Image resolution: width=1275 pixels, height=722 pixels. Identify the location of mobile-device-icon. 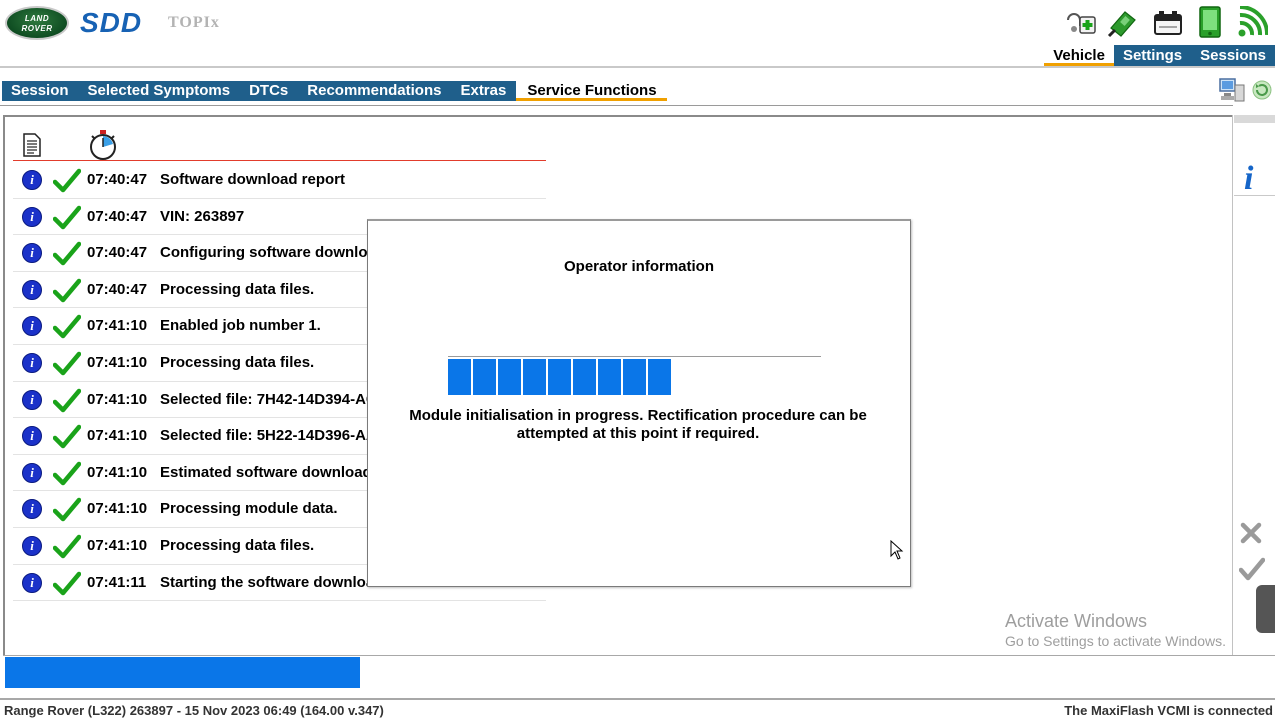
(1210, 22).